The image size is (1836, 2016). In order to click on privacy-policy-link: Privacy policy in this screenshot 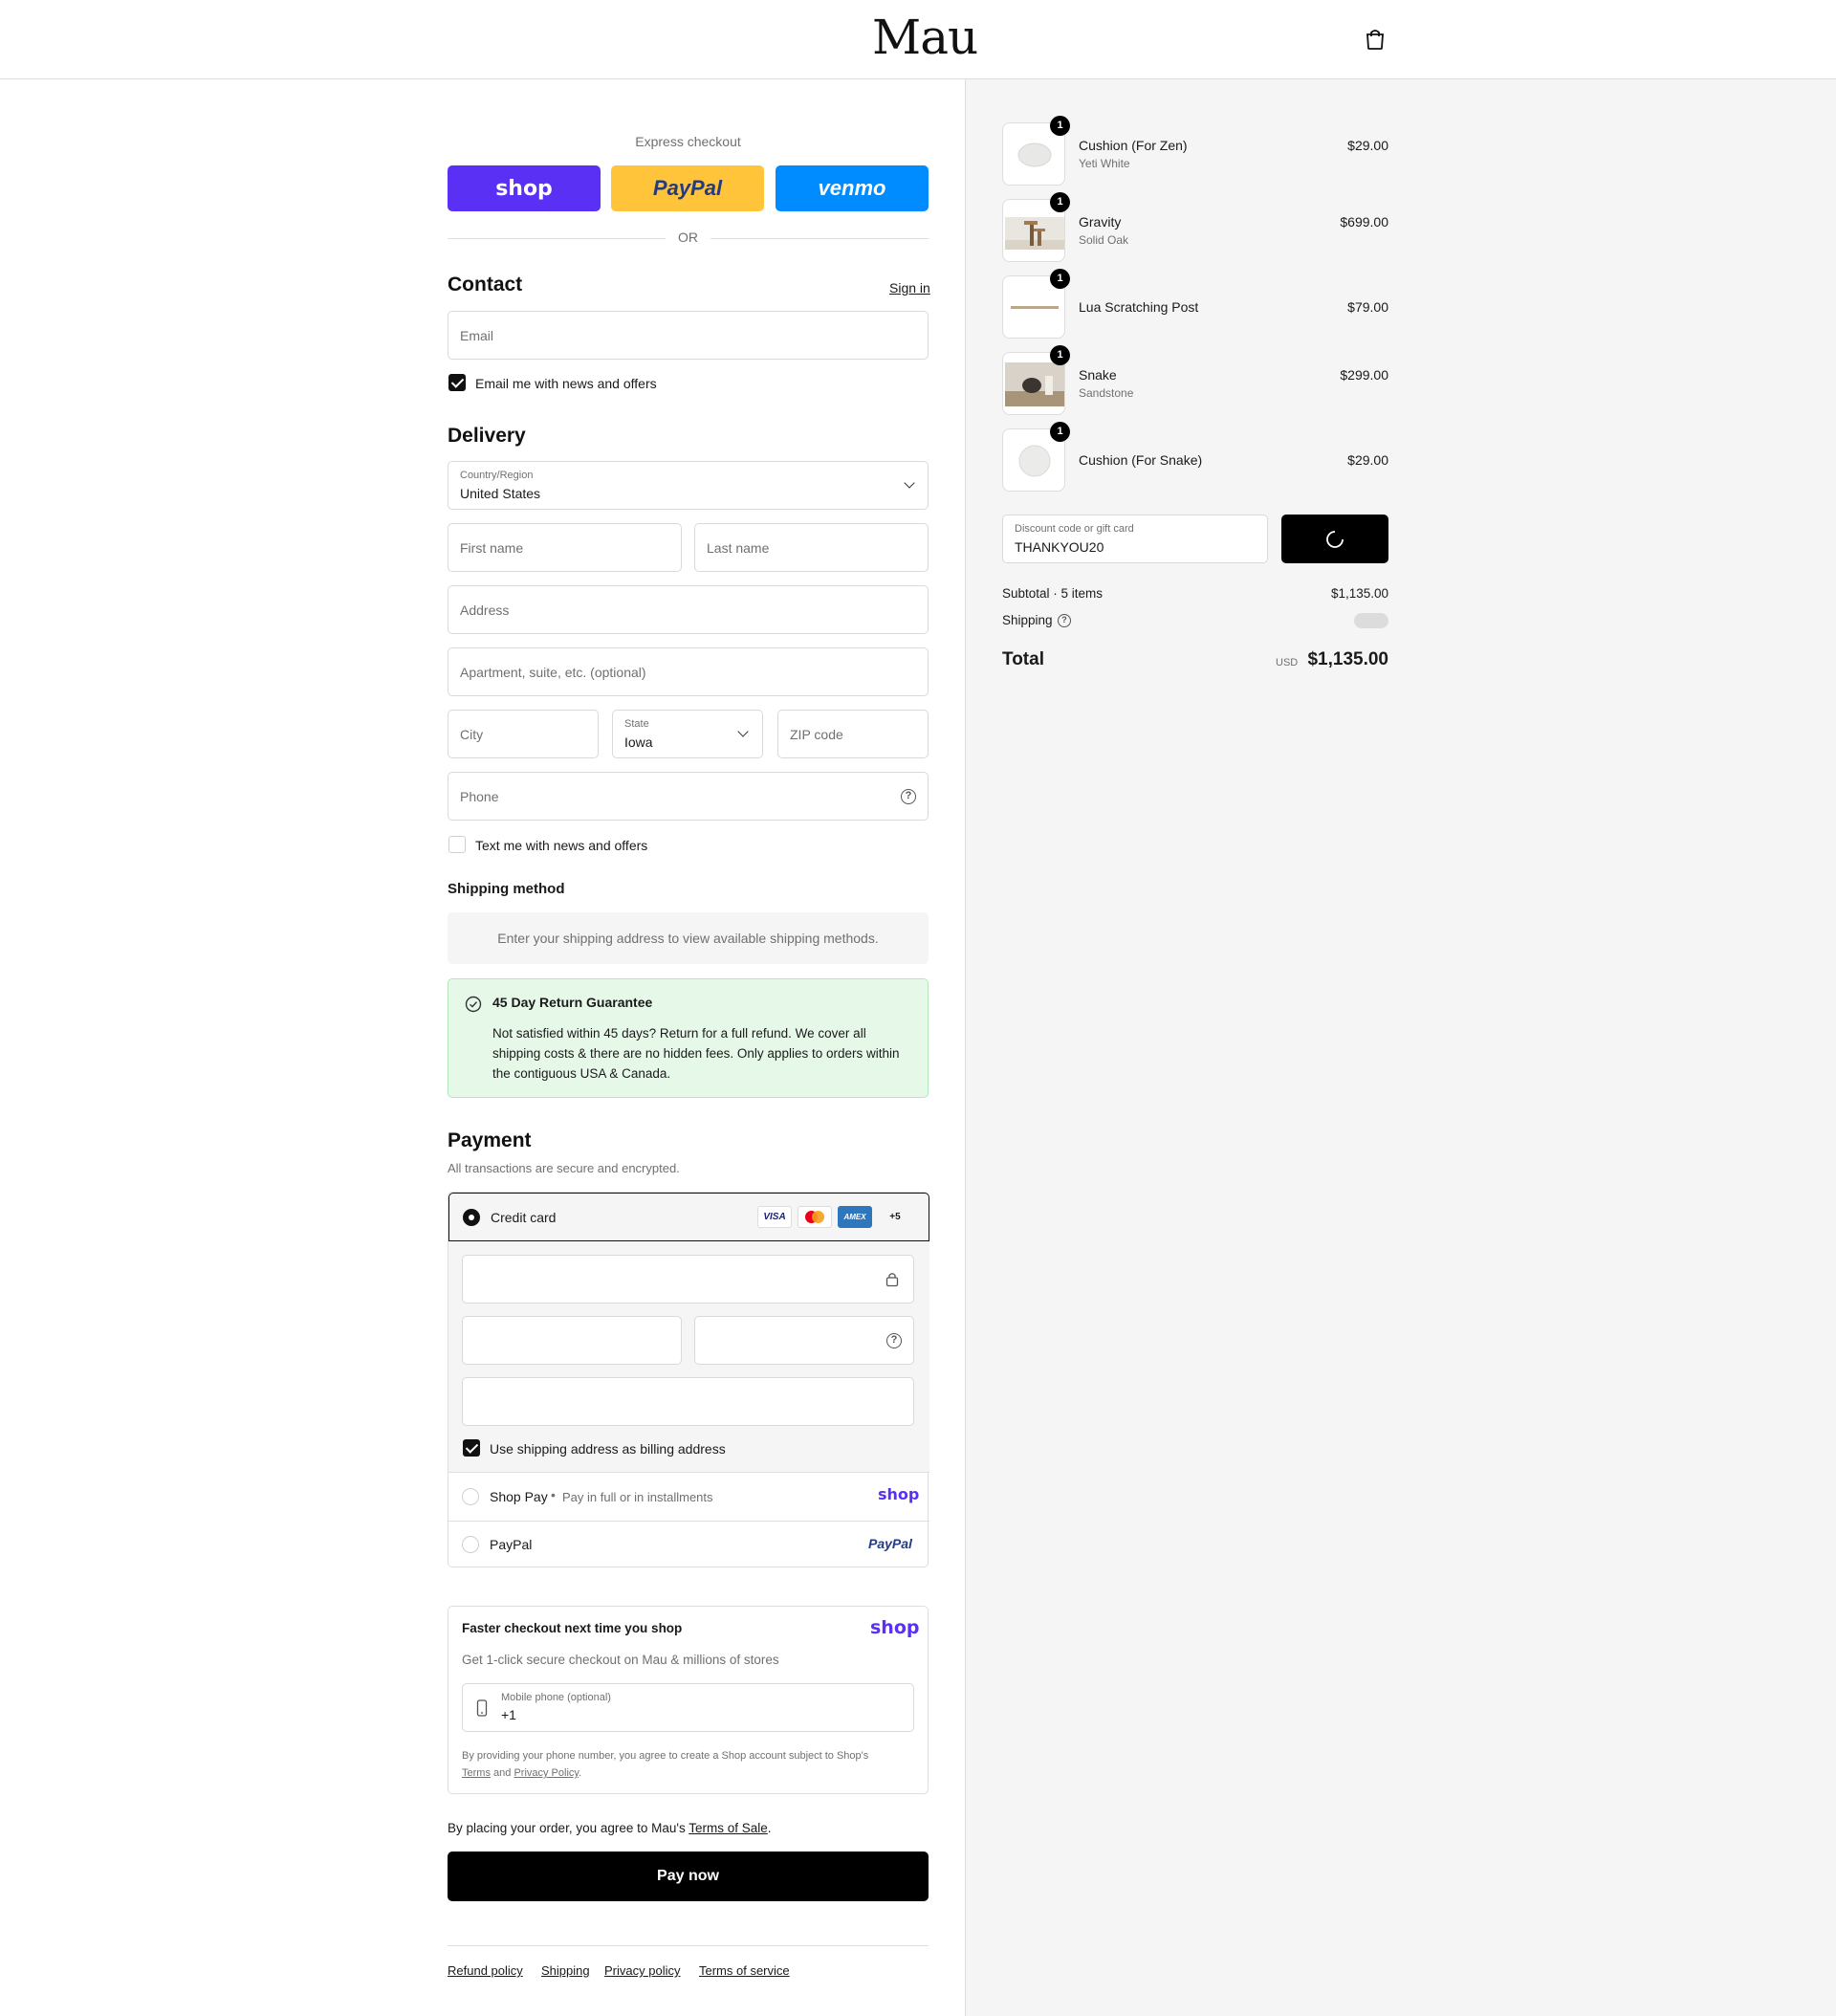, I will do `click(642, 1970)`.